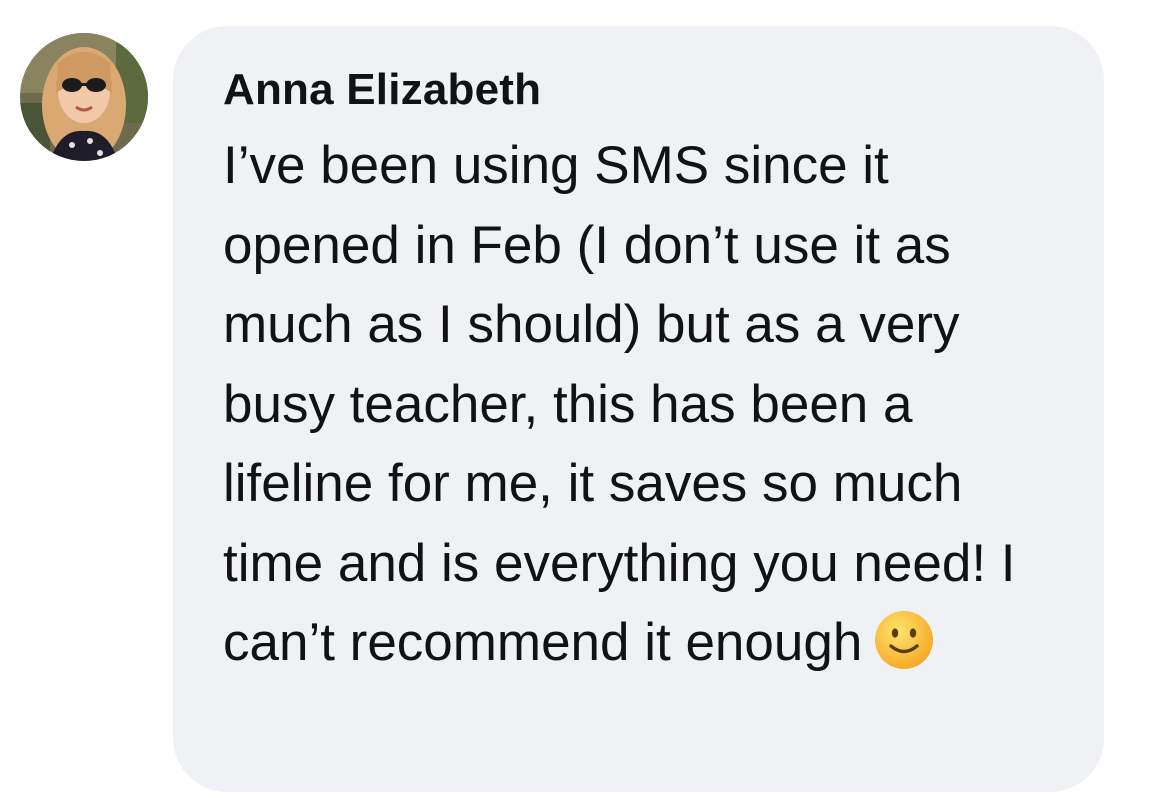 The height and width of the screenshot is (806, 1164). Describe the element at coordinates (904, 651) in the screenshot. I see `slightly-smiling-face-emoji-icon` at that location.